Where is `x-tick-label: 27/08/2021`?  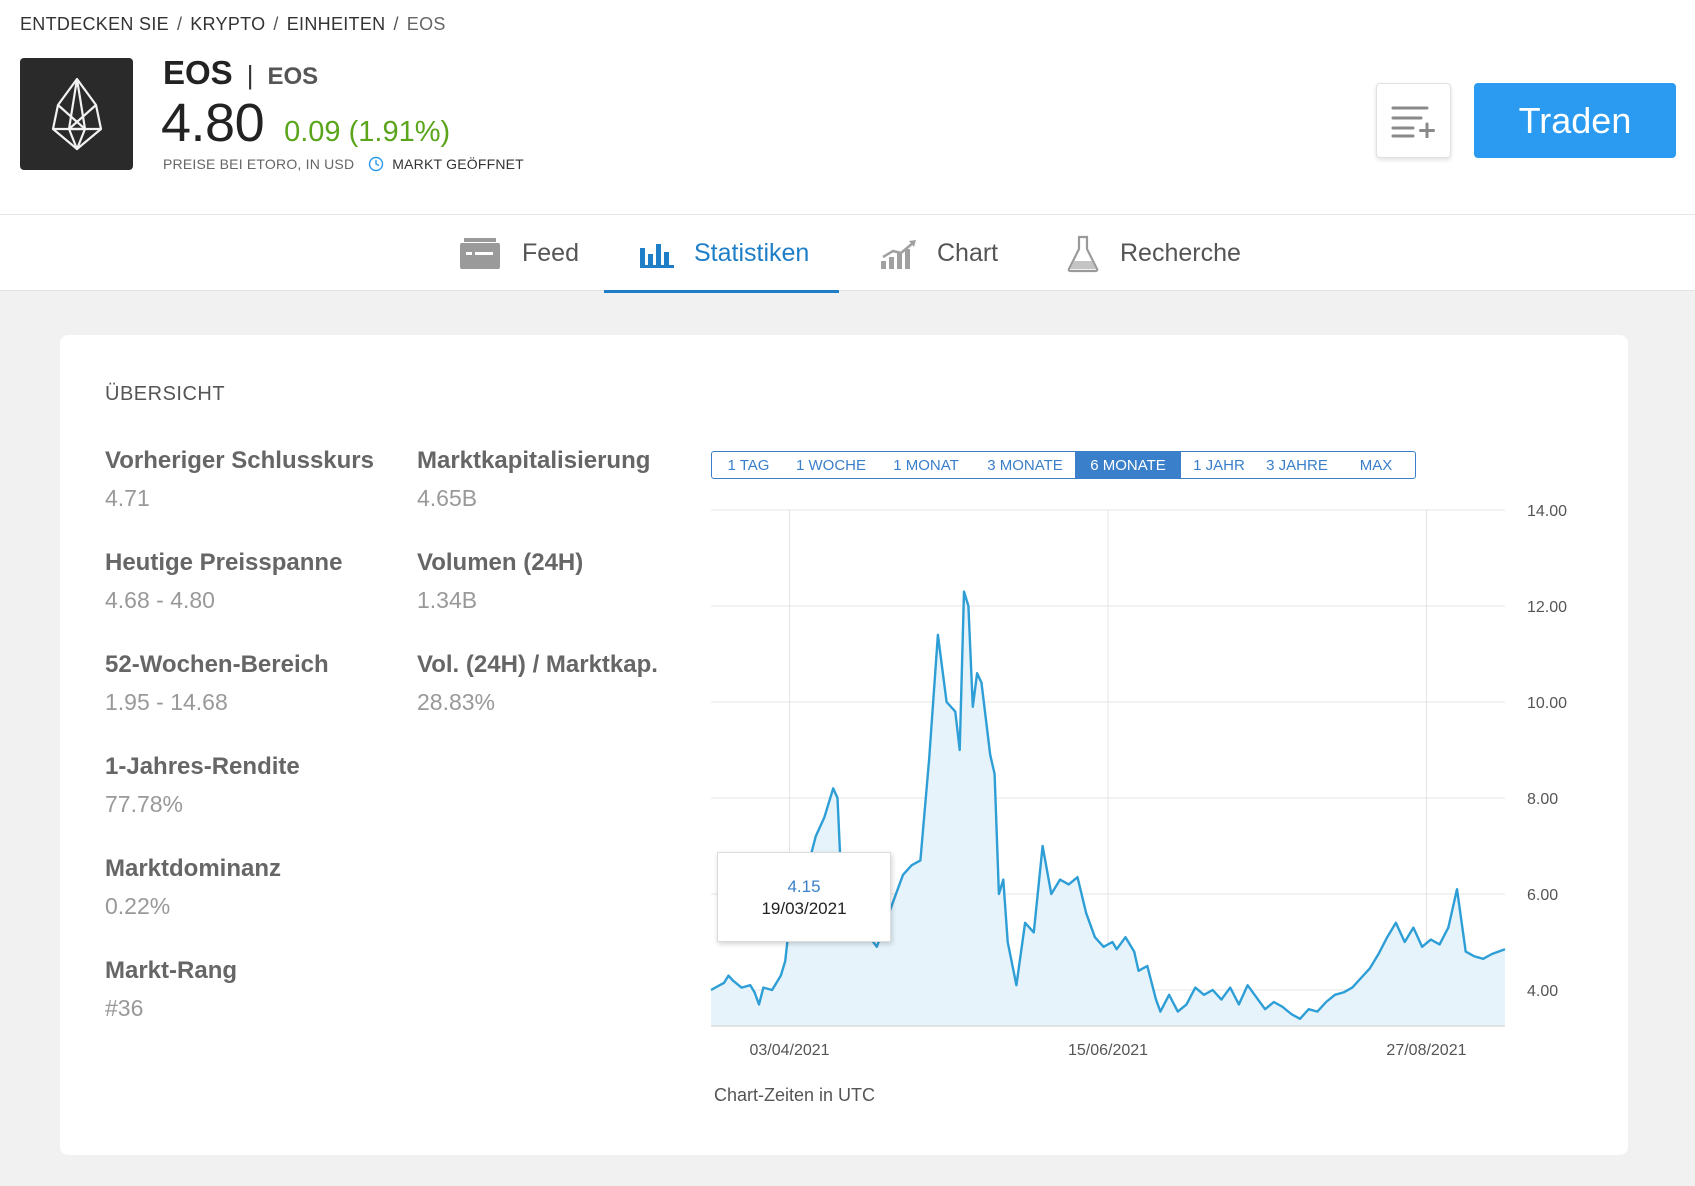 x-tick-label: 27/08/2021 is located at coordinates (1426, 1050).